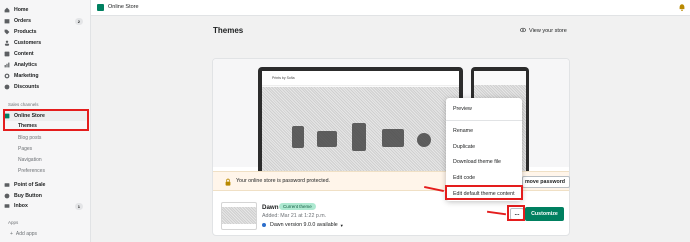 This screenshot has width=690, height=242. I want to click on menu-separator, so click(484, 120).